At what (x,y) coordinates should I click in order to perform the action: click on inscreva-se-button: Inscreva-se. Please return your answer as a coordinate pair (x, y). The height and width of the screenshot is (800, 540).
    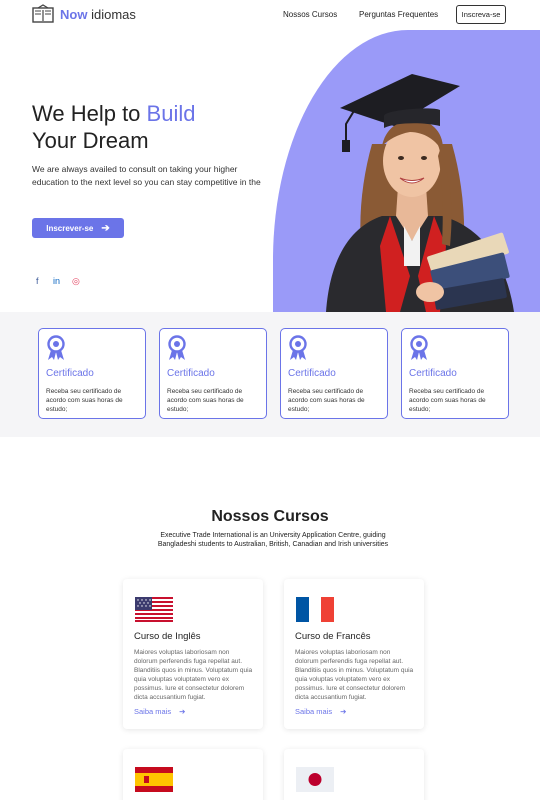
    Looking at the image, I should click on (481, 14).